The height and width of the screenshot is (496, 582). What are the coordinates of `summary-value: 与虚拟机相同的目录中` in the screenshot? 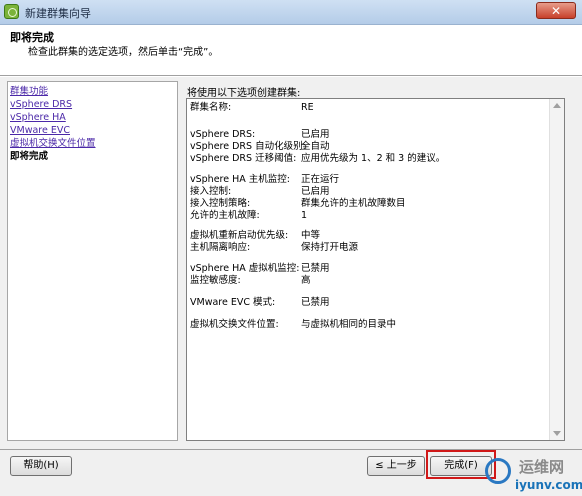 It's located at (349, 324).